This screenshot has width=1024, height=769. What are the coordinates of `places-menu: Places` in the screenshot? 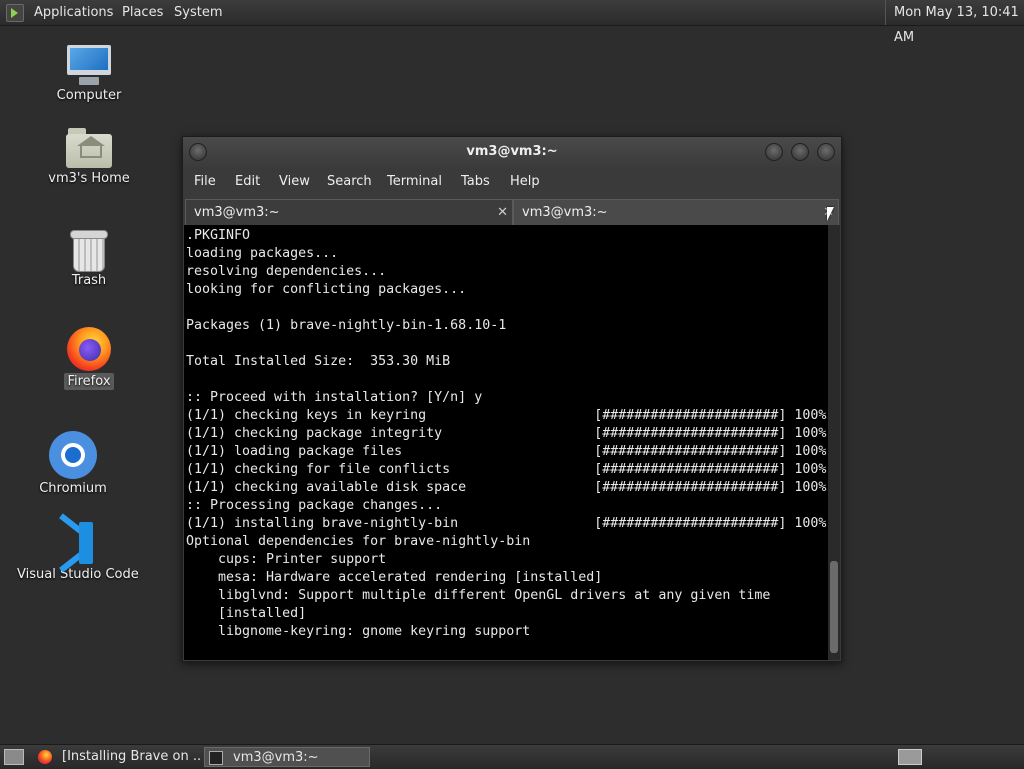 It's located at (142, 12).